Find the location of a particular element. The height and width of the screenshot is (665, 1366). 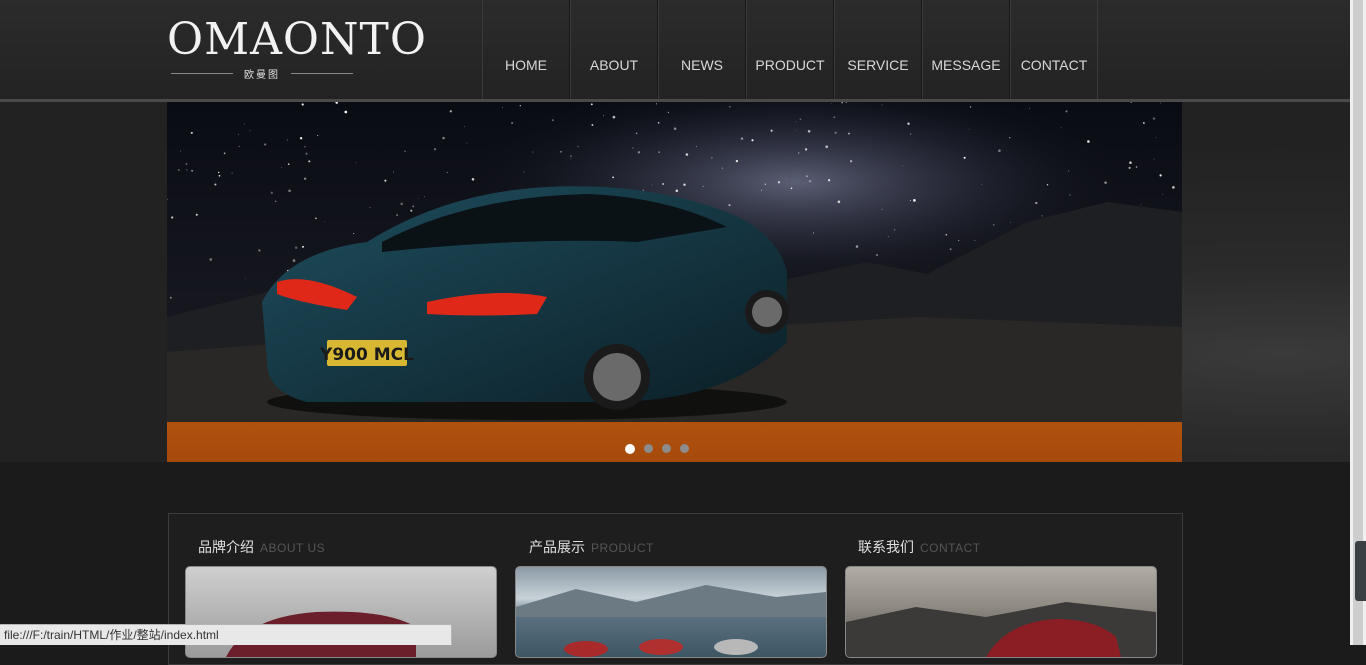

nav-product: PRODUCT is located at coordinates (790, 49).